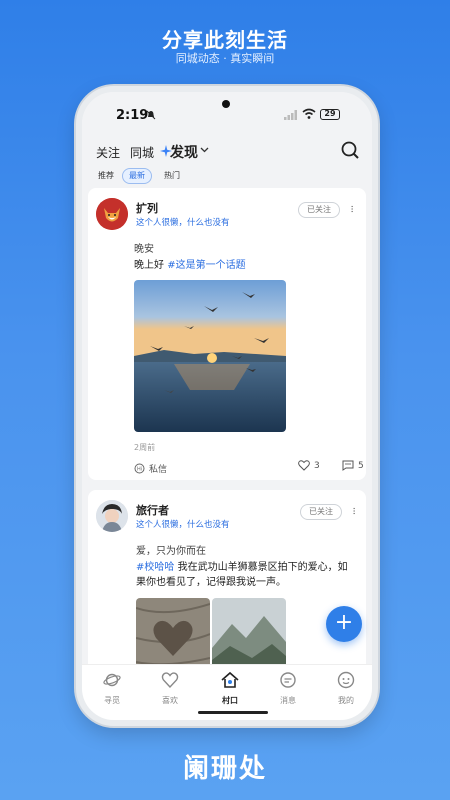 Image resolution: width=450 pixels, height=800 pixels. What do you see at coordinates (142, 152) in the screenshot?
I see `tab-local: 同城` at bounding box center [142, 152].